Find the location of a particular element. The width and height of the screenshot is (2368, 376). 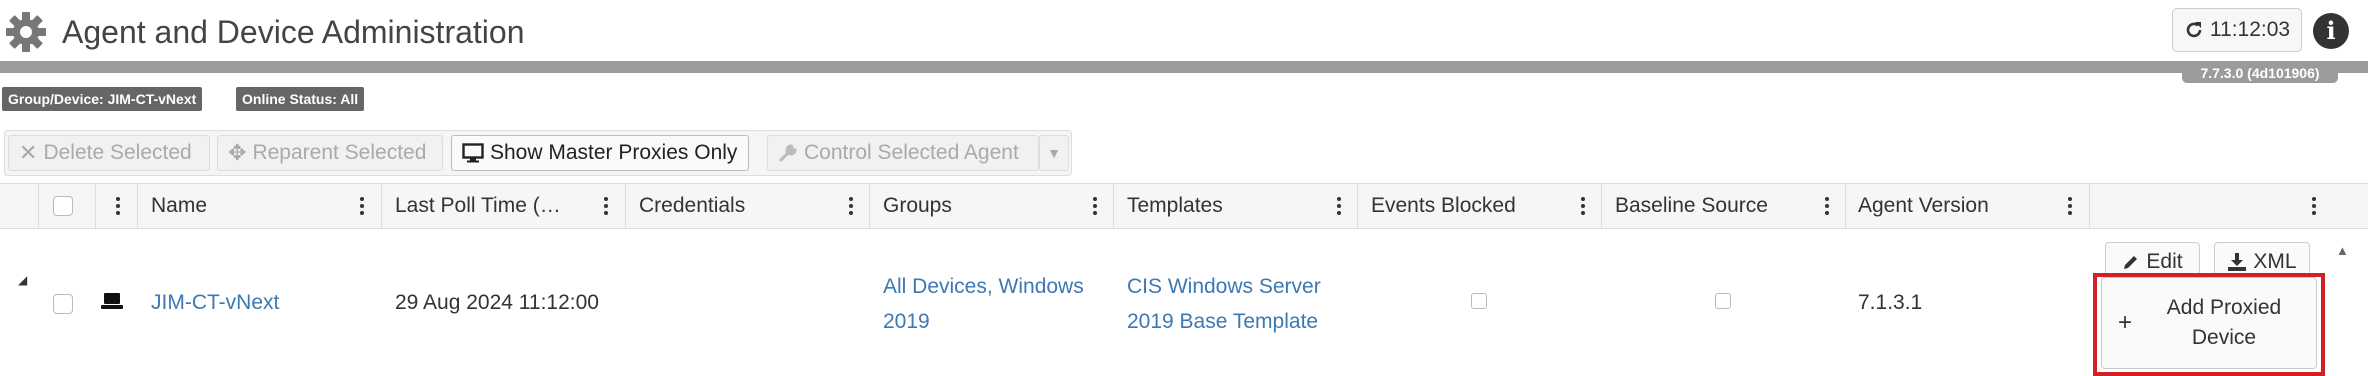

row-select-checkbox is located at coordinates (63, 304).